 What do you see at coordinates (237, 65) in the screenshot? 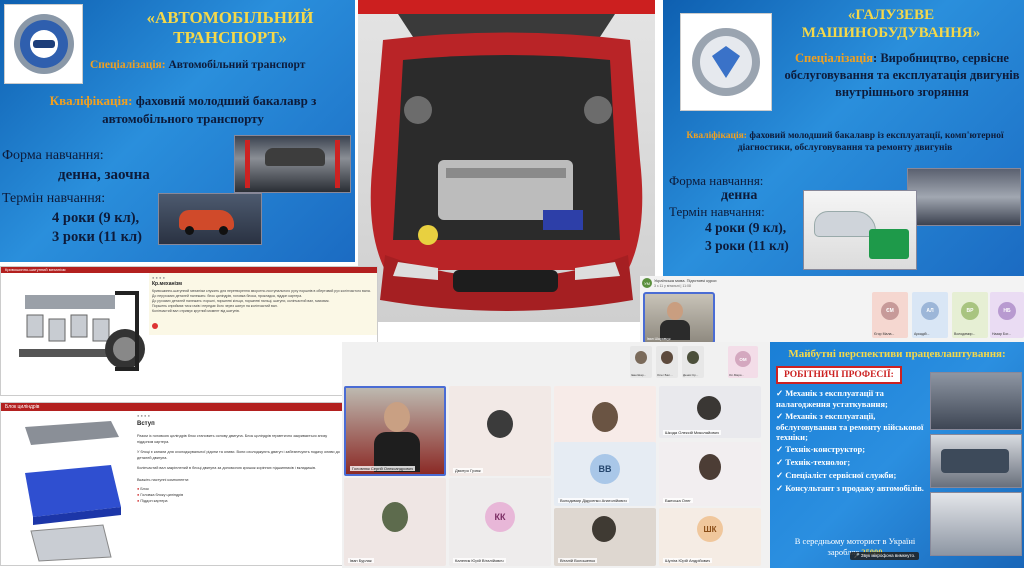
I see `spec-value: Автомобільний транспорт` at bounding box center [237, 65].